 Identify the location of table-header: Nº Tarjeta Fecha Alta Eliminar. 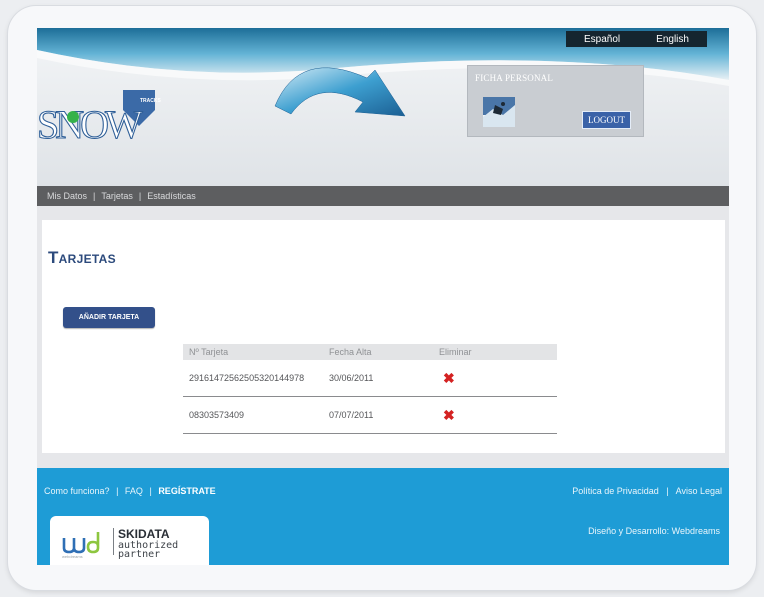
(370, 352).